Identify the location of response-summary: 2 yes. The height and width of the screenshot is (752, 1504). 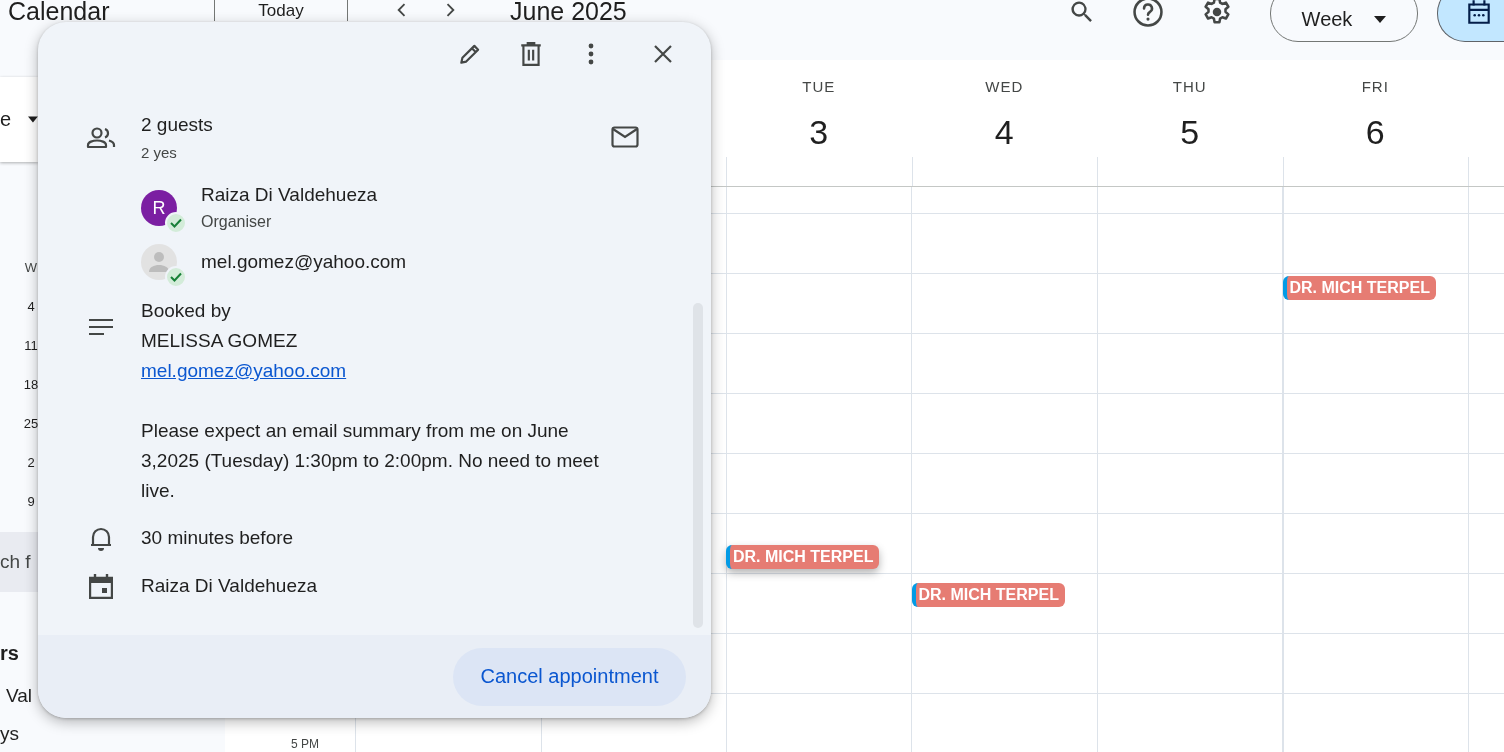
(159, 153).